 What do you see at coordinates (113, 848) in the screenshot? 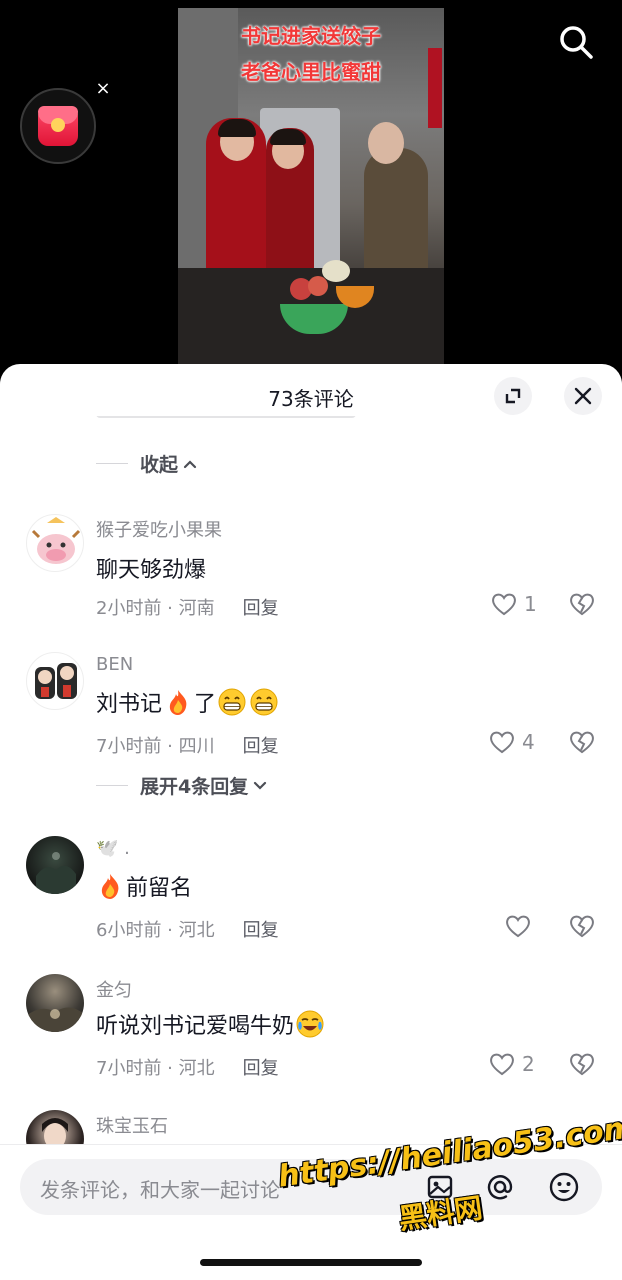
I see `comment-username: 🕊️ .` at bounding box center [113, 848].